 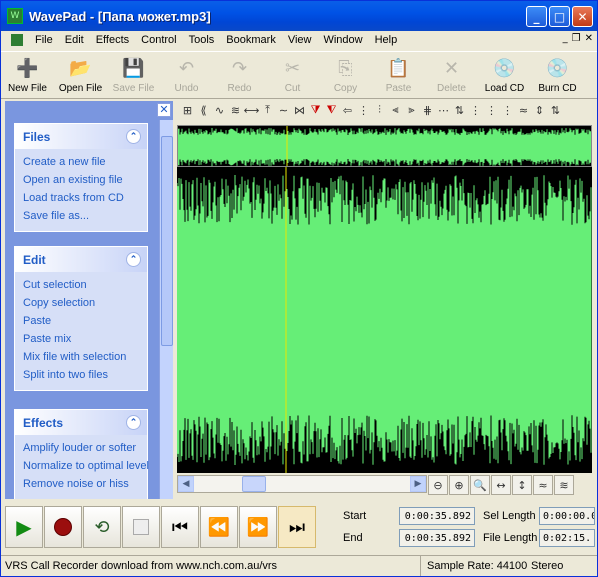 I want to click on wave-icon: ∿, so click(x=219, y=110).